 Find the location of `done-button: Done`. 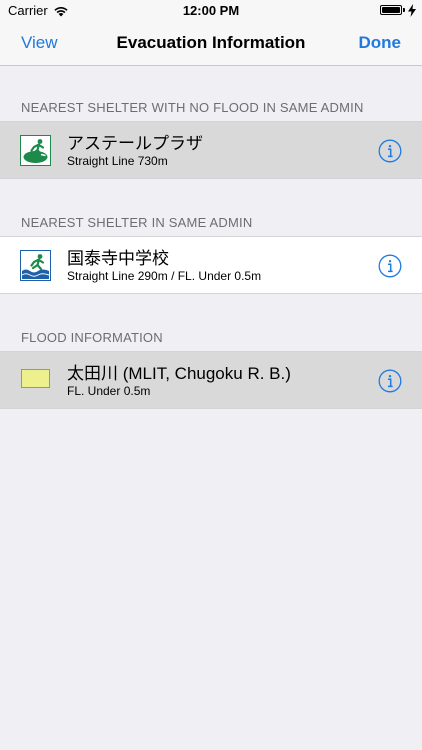

done-button: Done is located at coordinates (380, 43).